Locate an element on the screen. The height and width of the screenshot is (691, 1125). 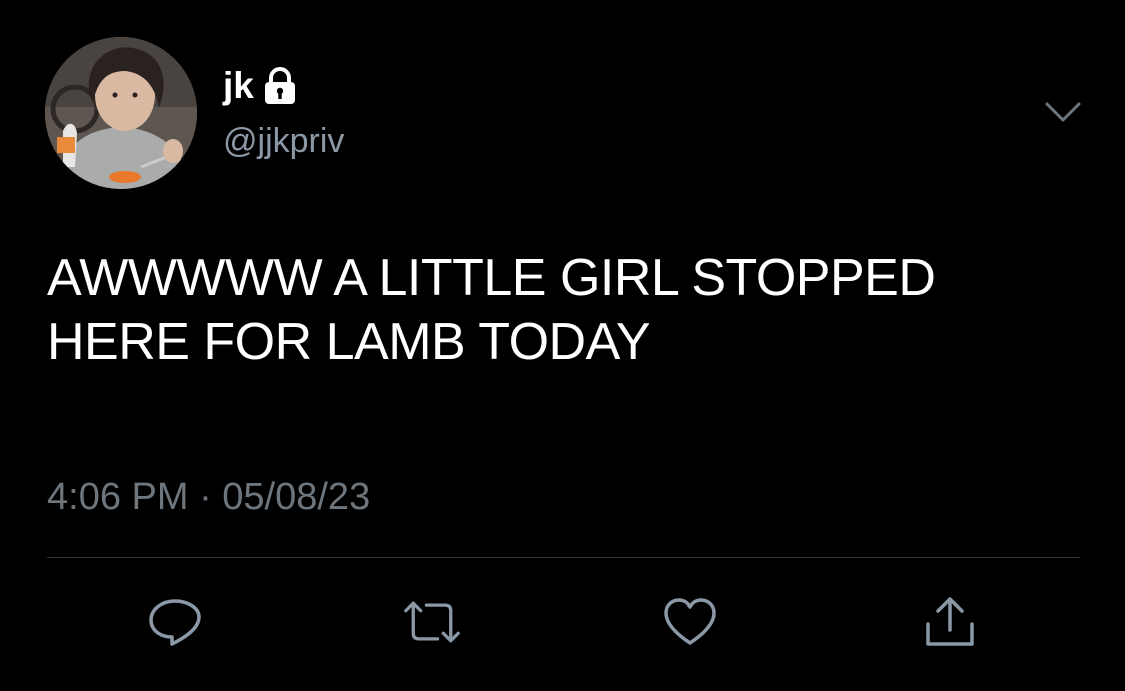
share-button is located at coordinates (950, 622).